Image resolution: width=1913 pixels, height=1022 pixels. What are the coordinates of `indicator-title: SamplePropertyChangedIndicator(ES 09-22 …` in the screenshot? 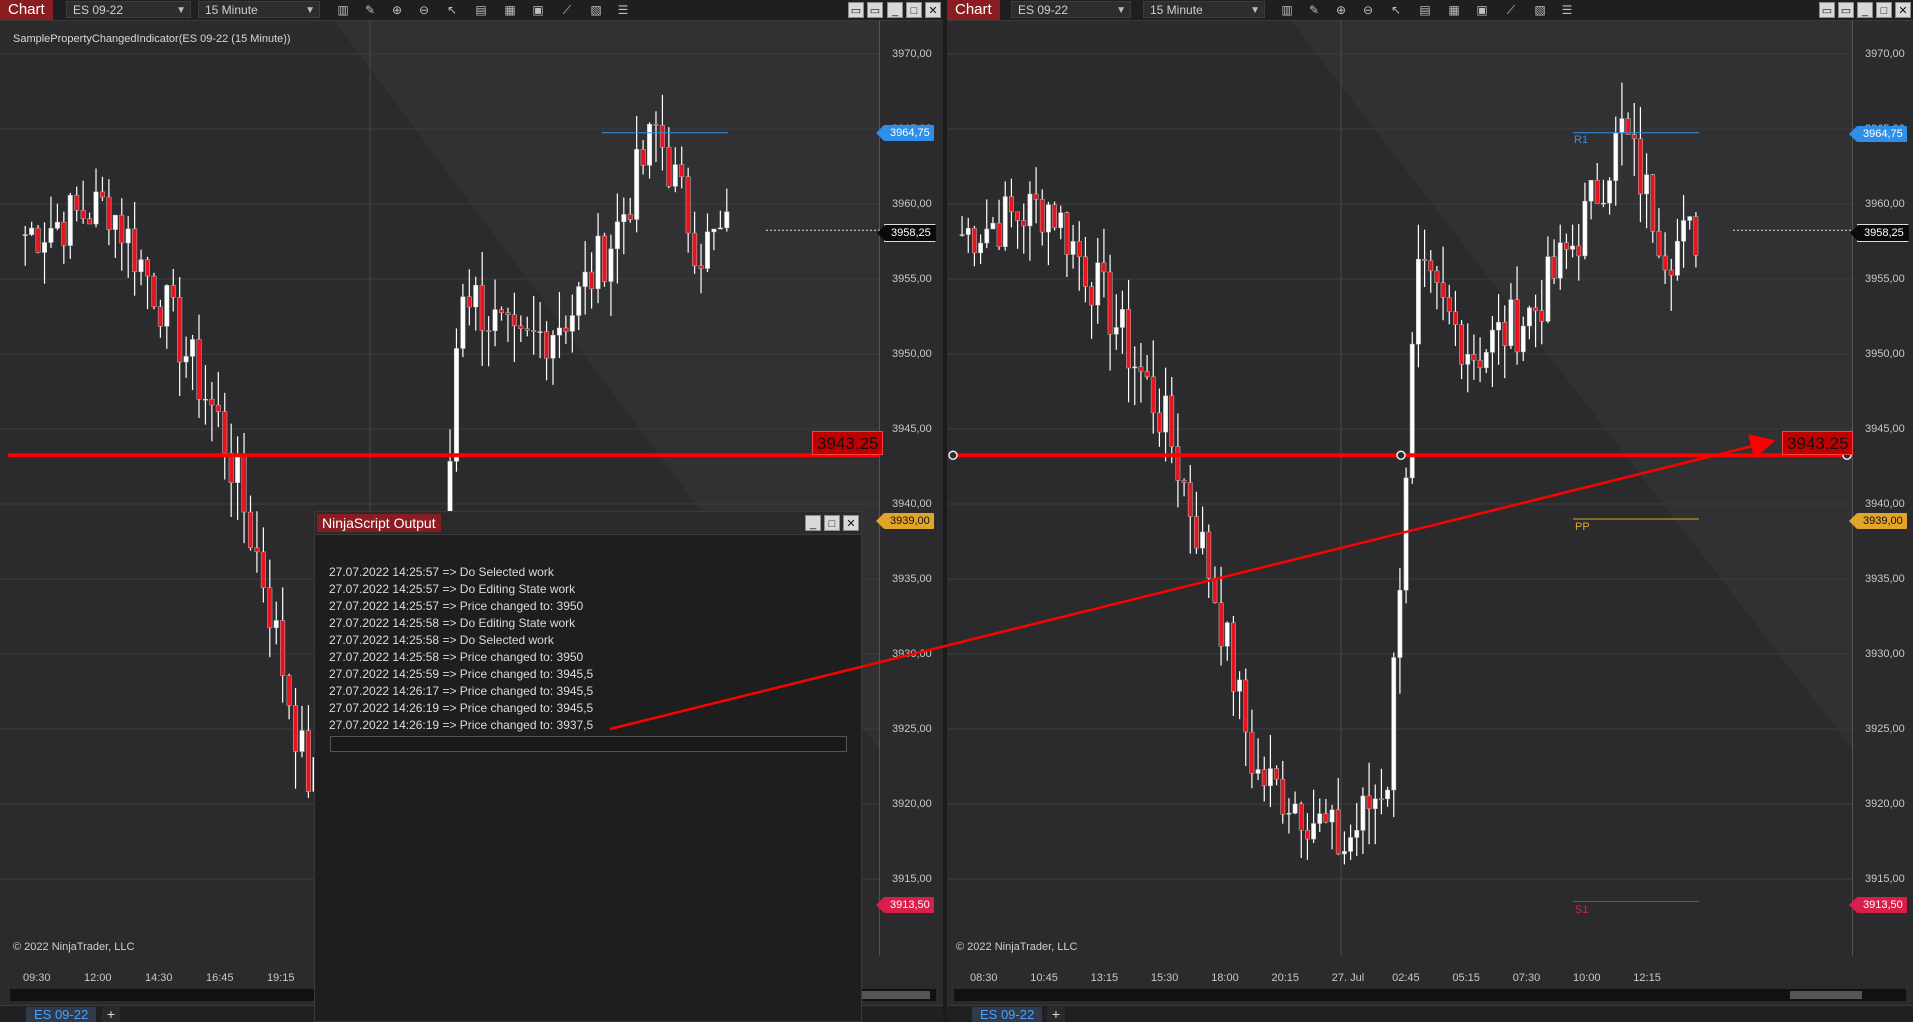 It's located at (152, 39).